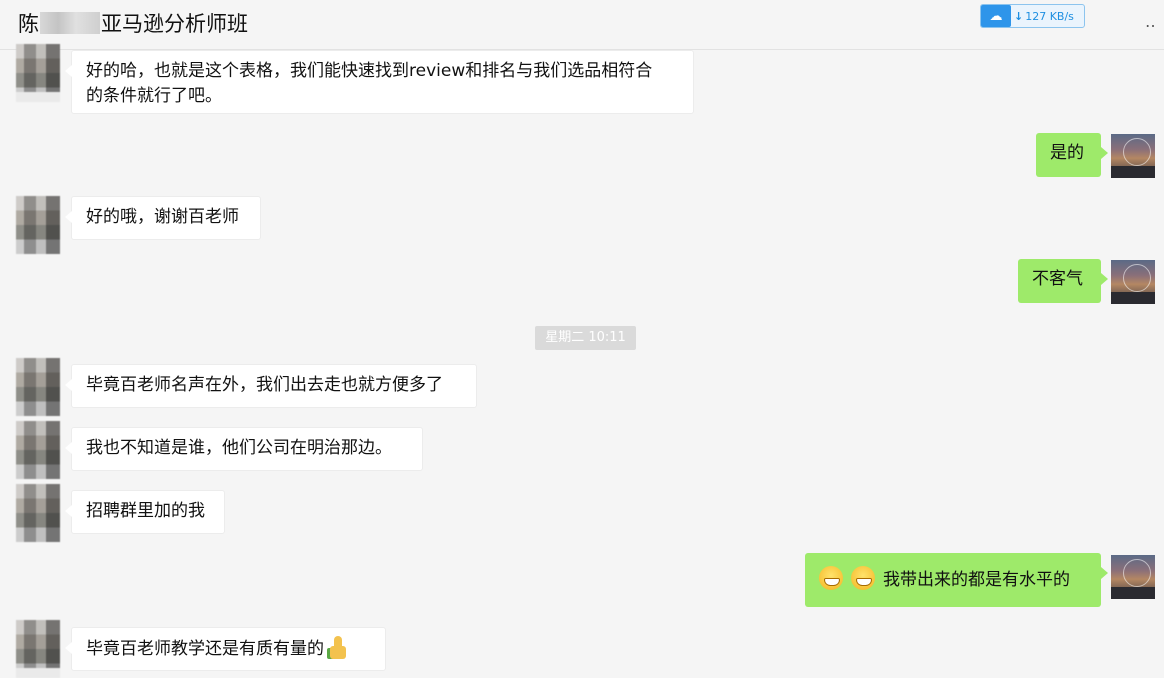  Describe the element at coordinates (1019, 16) in the screenshot. I see `download-arrow-icon: ↓` at that location.